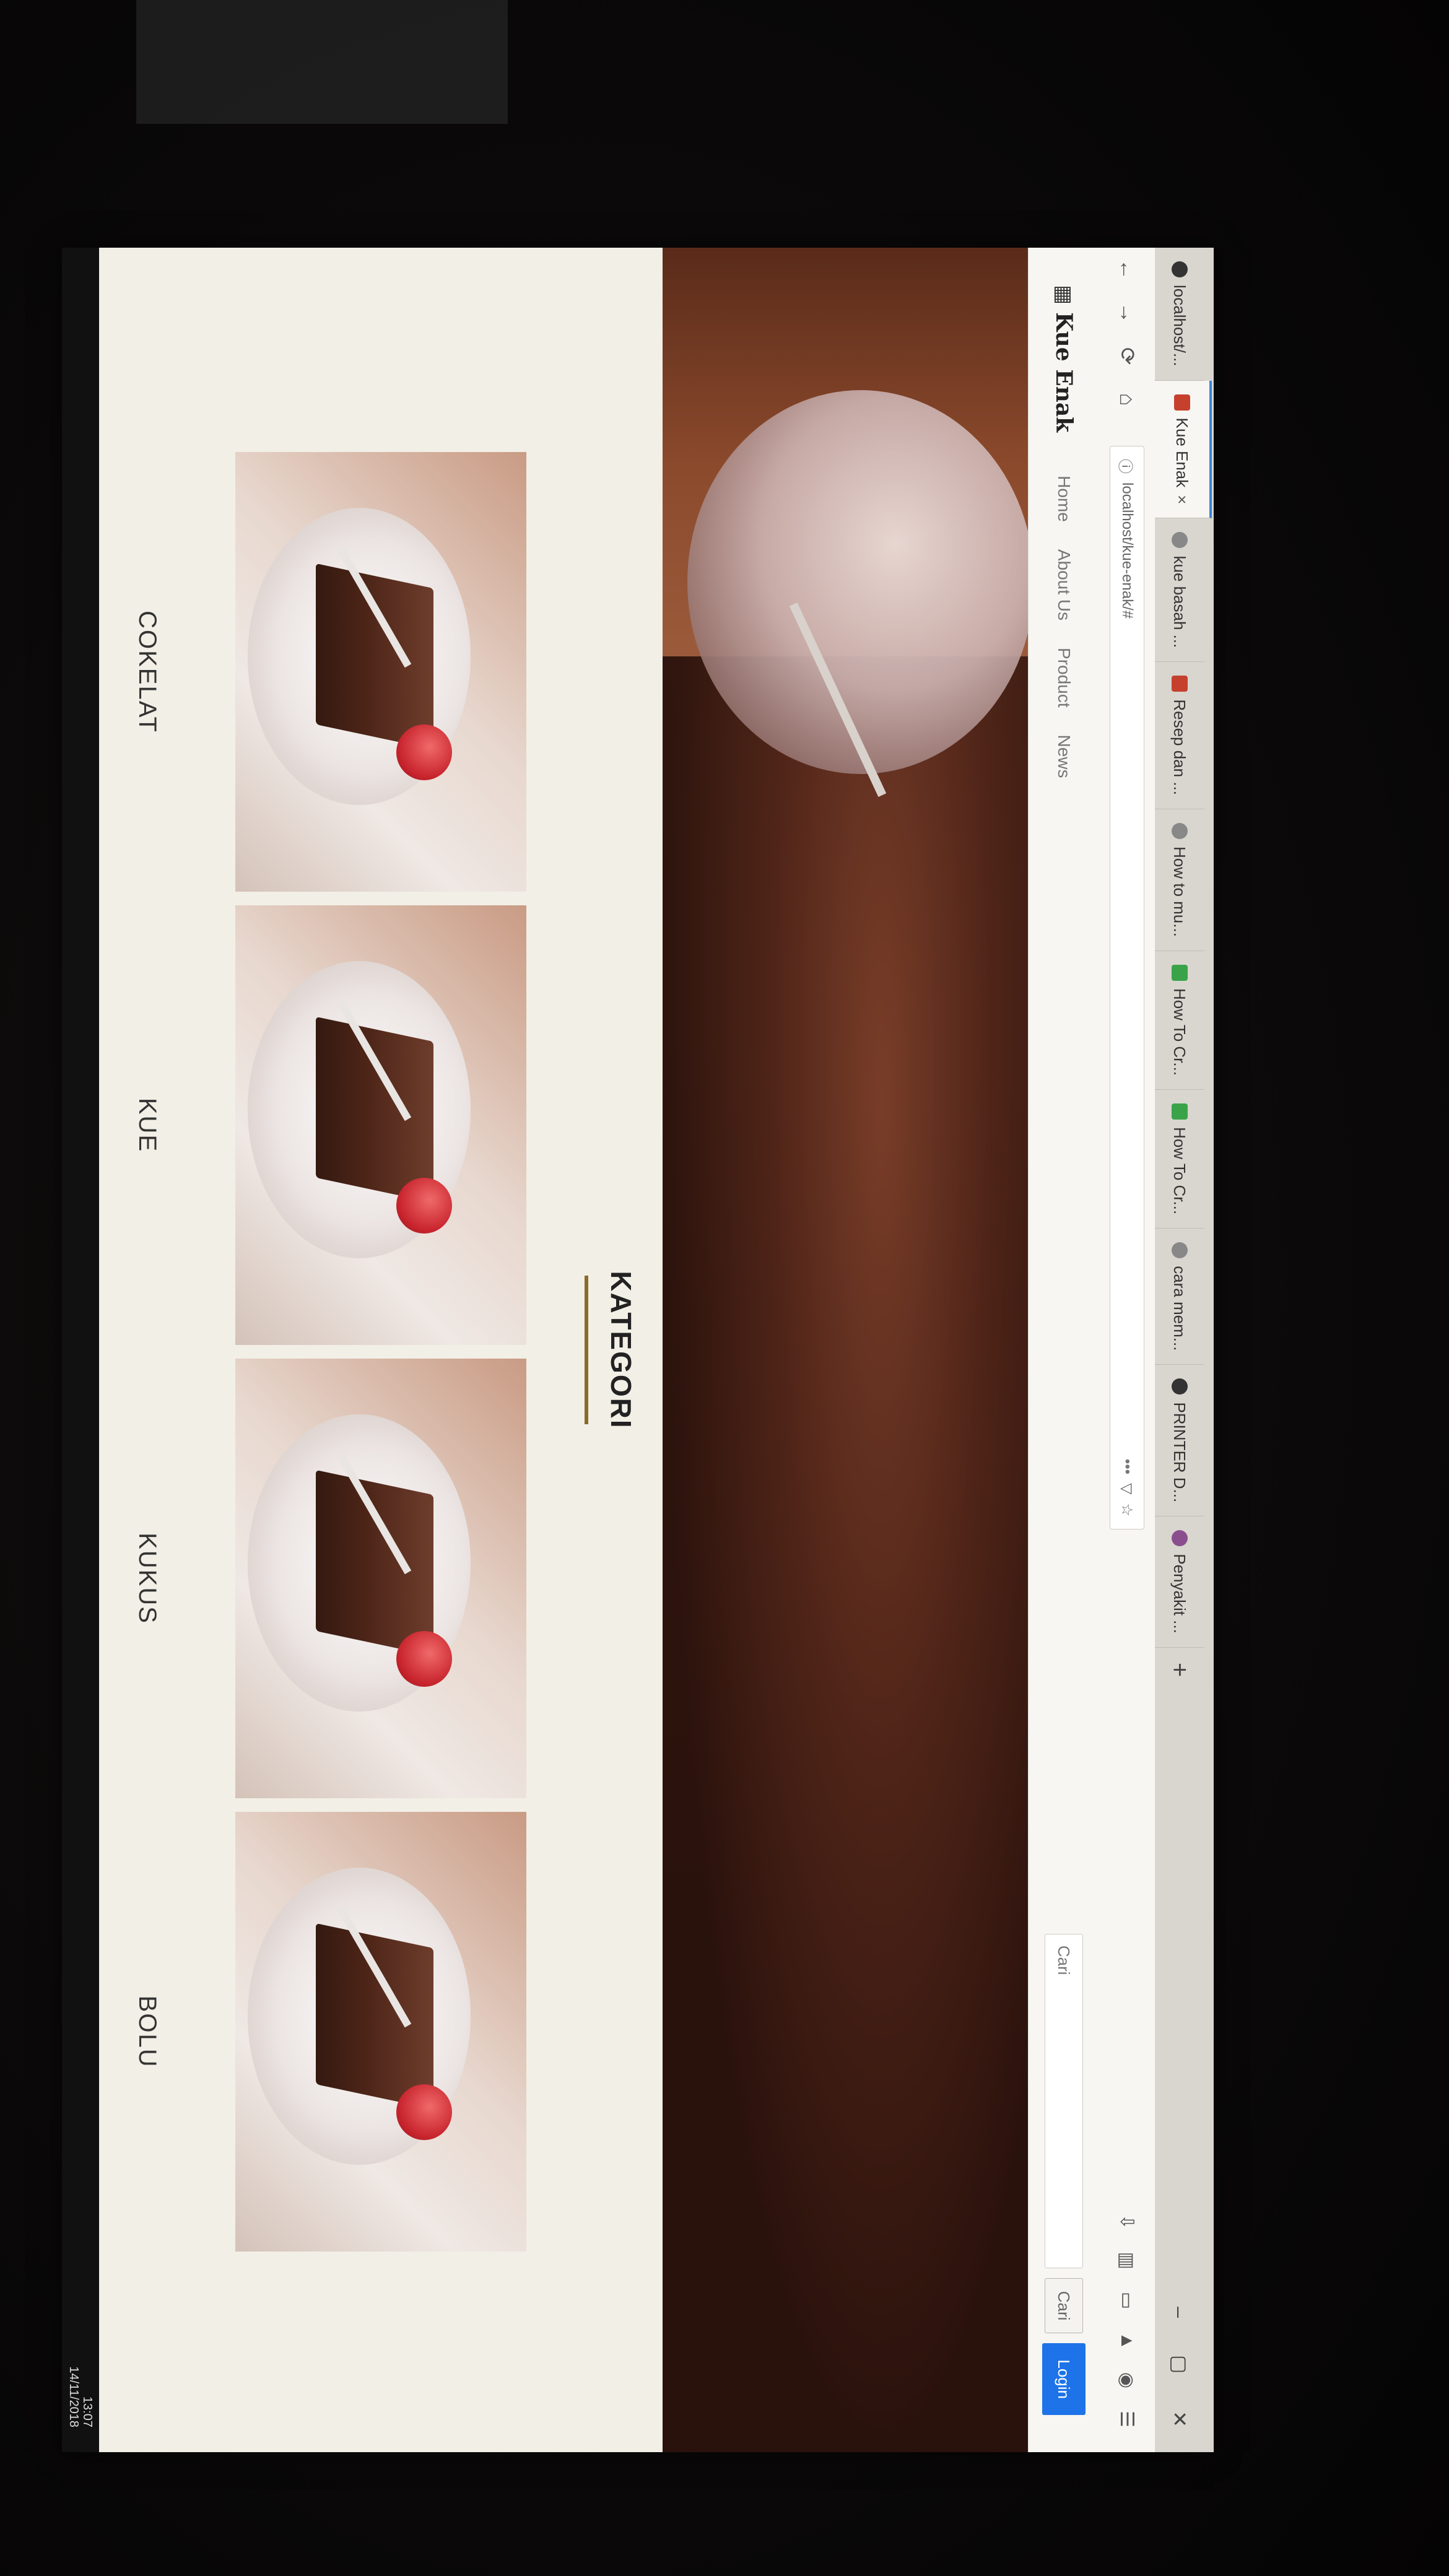 This screenshot has height=2576, width=1449. What do you see at coordinates (586, 1350) in the screenshot?
I see `kategori-underline` at bounding box center [586, 1350].